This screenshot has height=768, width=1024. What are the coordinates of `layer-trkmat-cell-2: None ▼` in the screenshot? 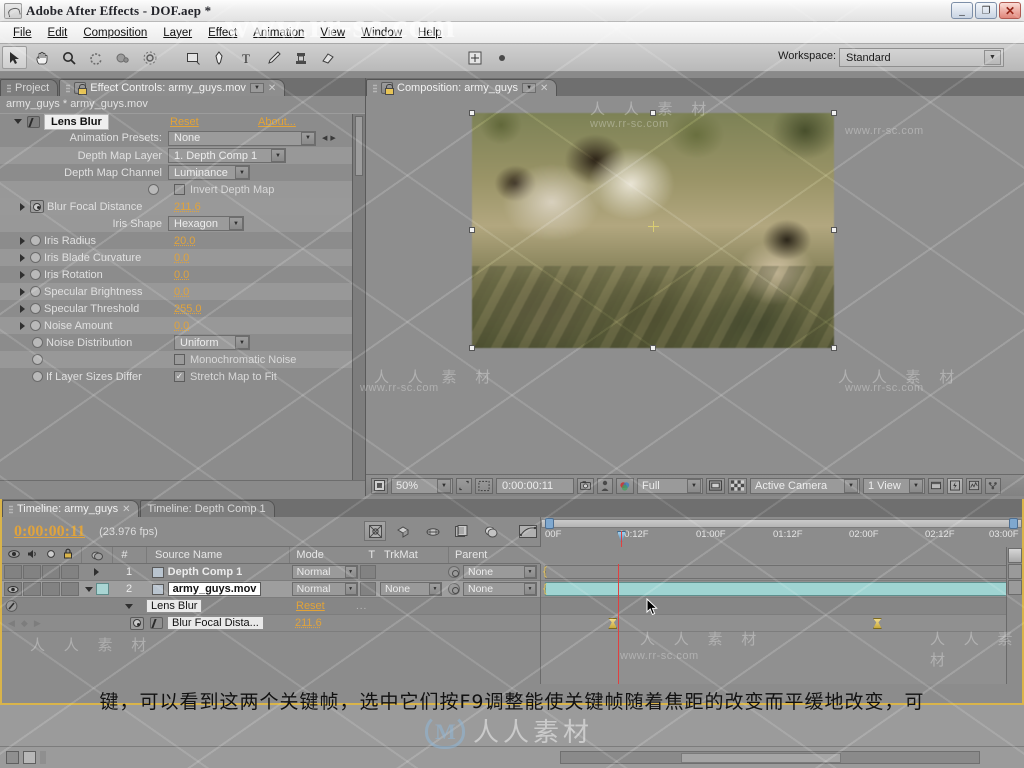 It's located at (413, 589).